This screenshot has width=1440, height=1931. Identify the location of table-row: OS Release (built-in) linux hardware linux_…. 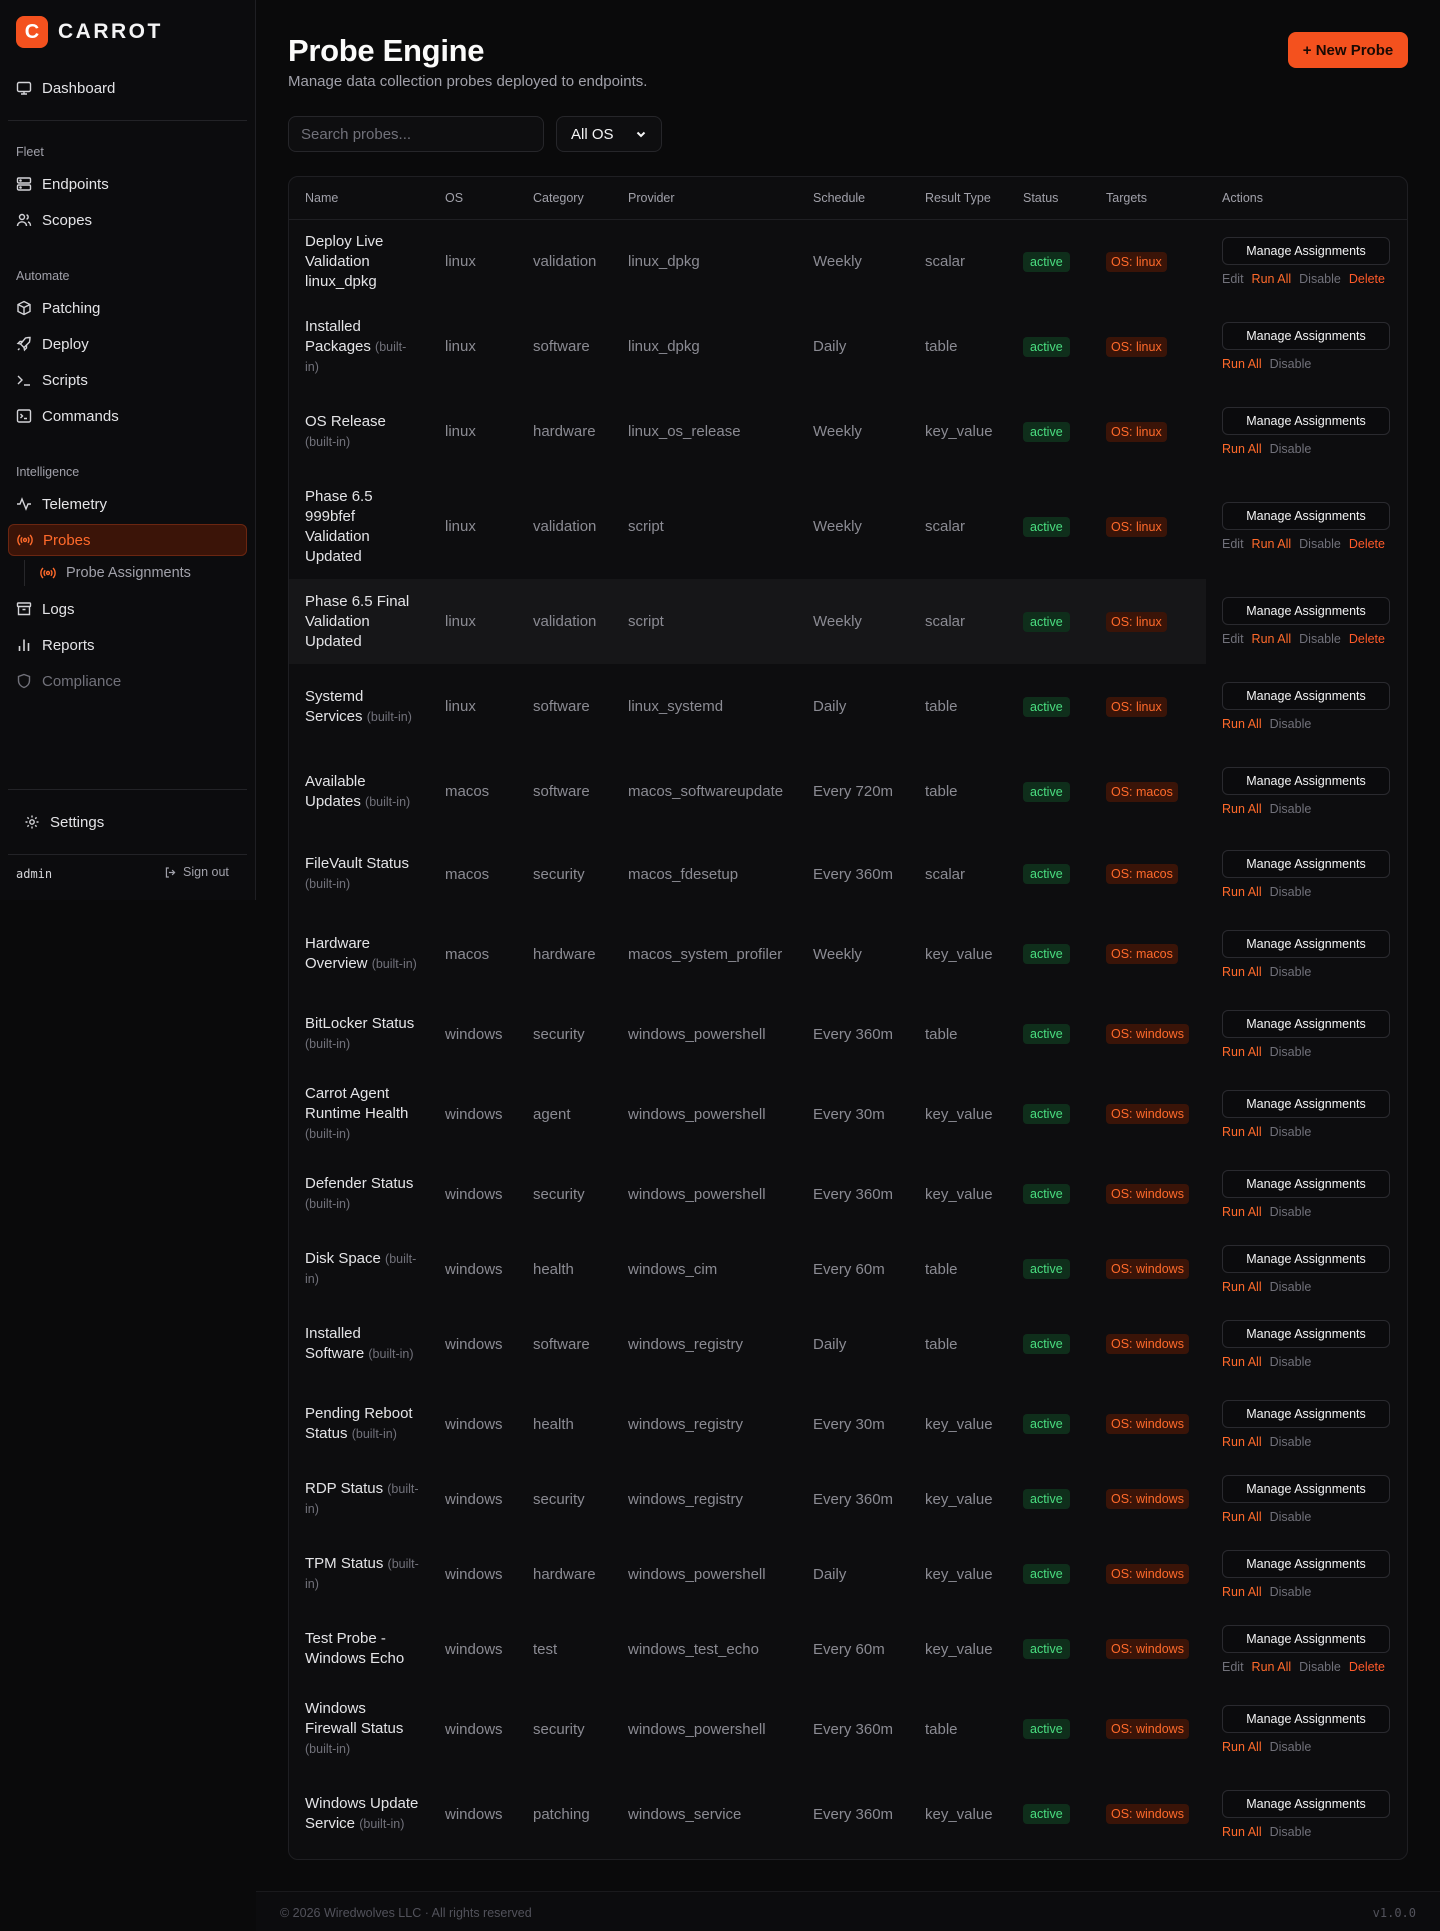
(848, 431).